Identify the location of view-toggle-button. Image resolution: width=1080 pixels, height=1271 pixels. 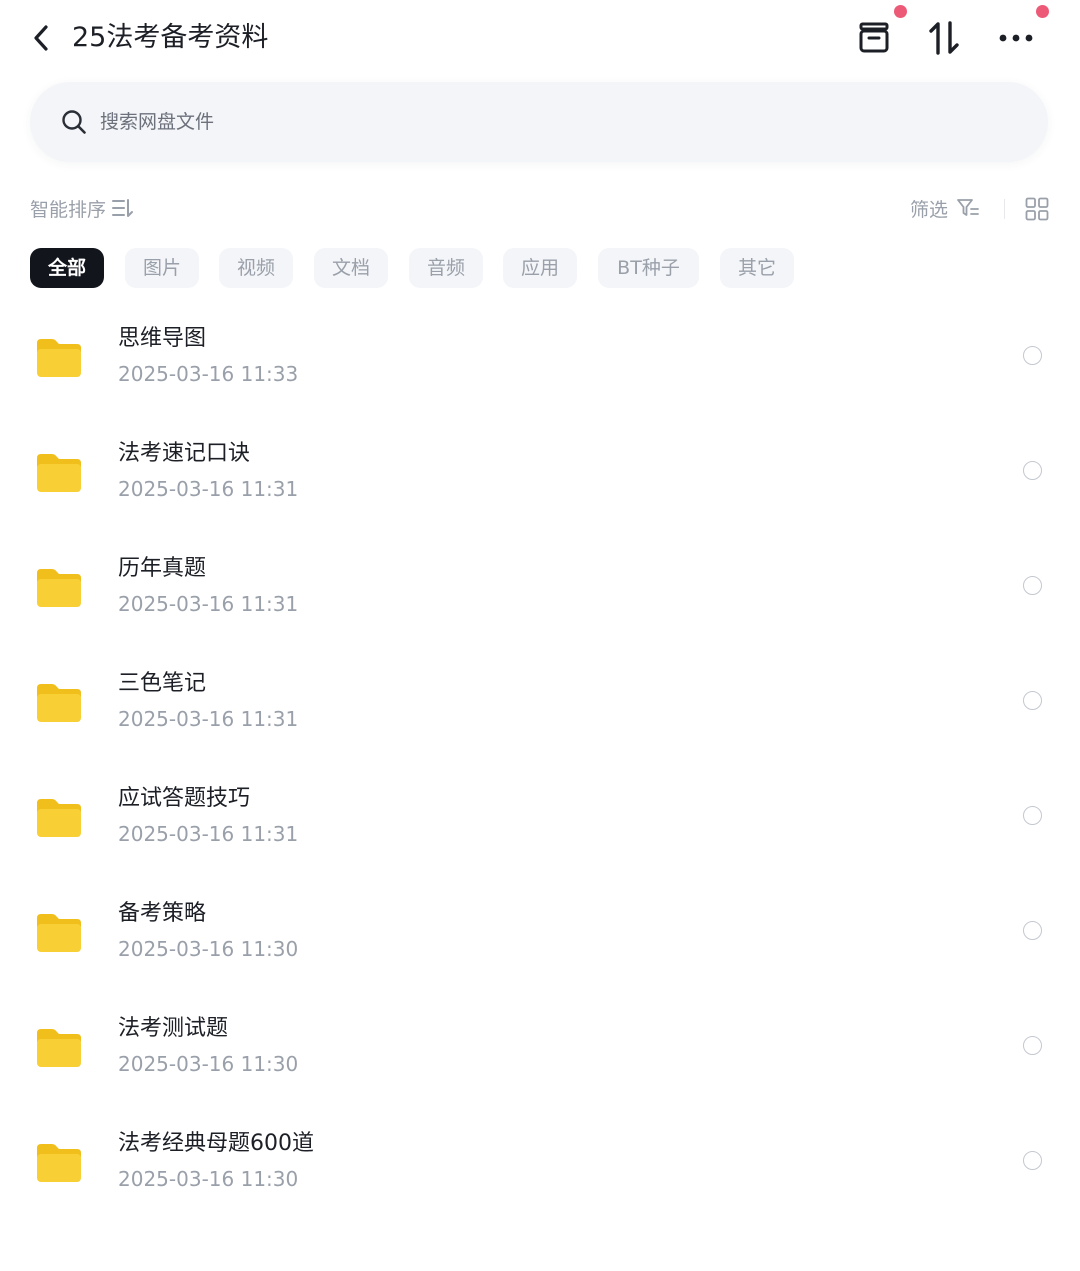
(1037, 209).